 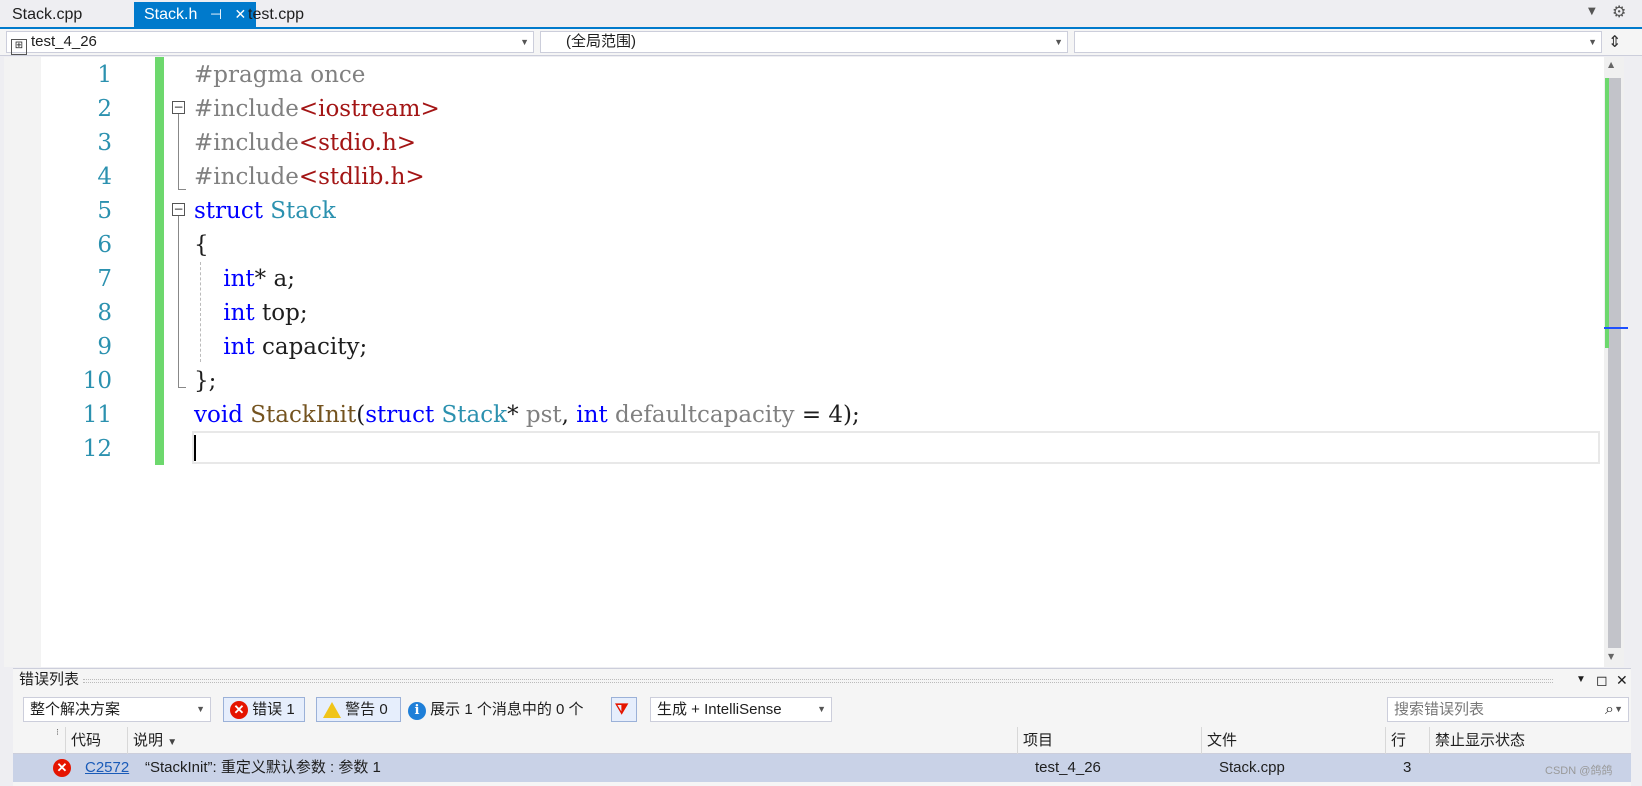 I want to click on function-name: StackInit, so click(x=303, y=415).